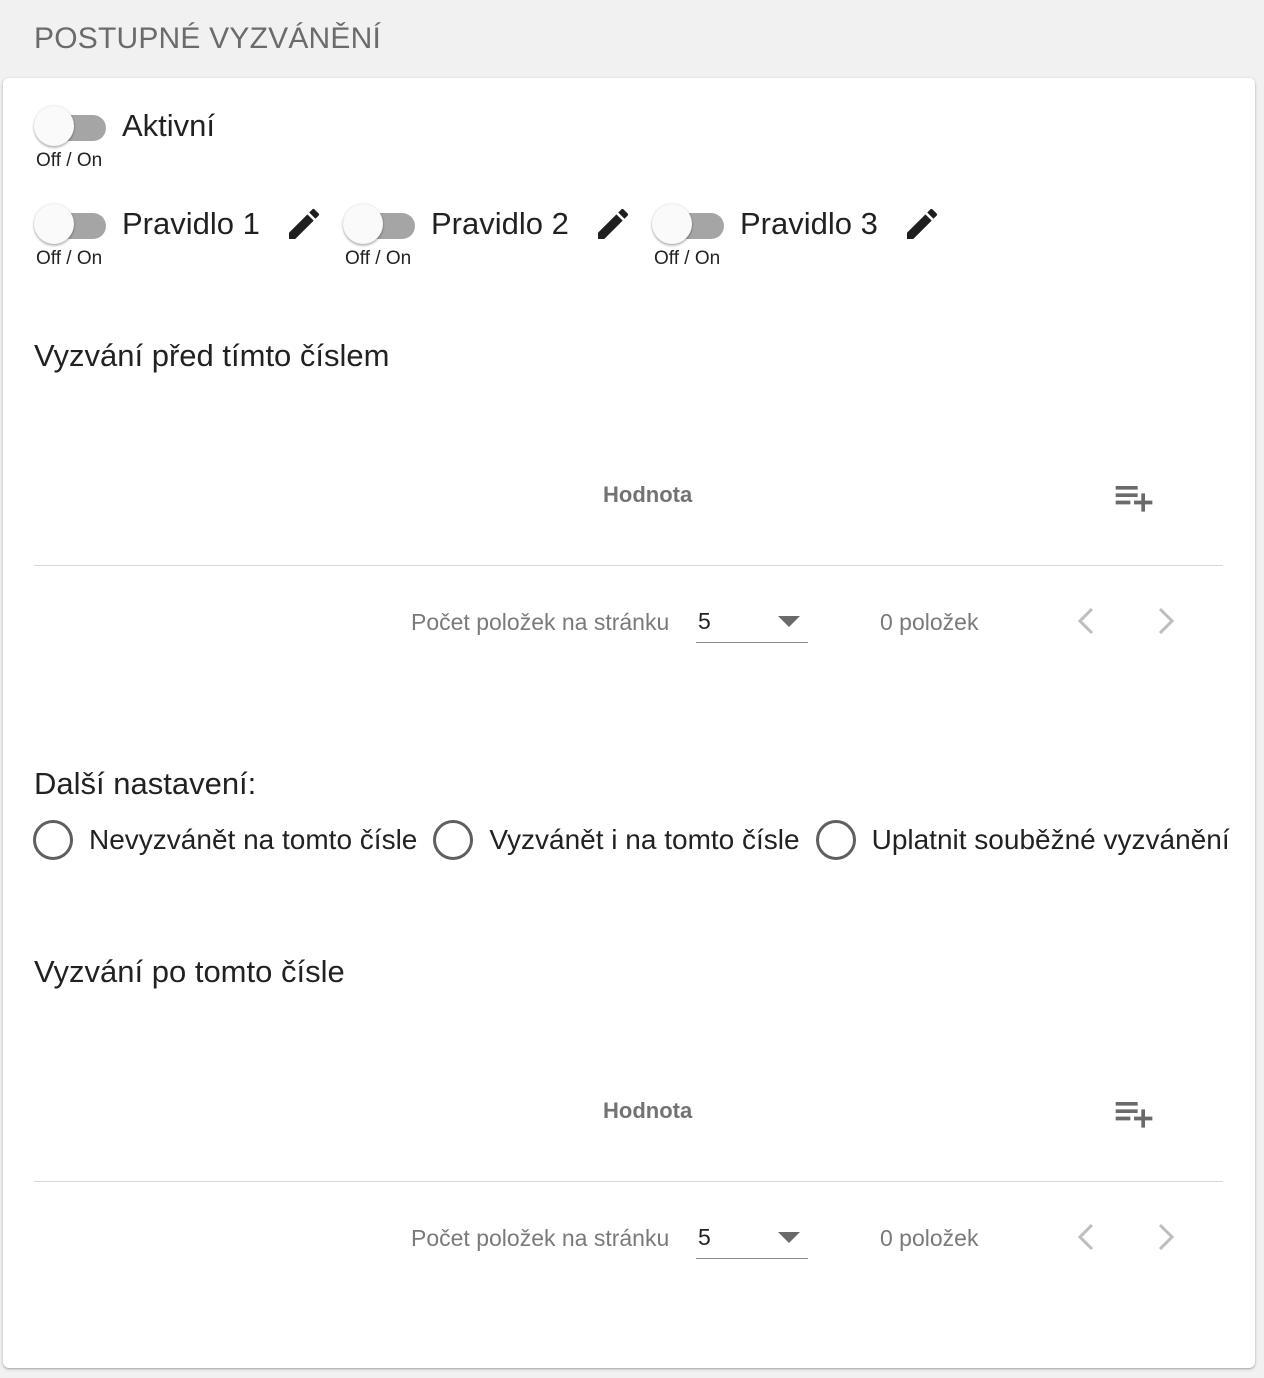 The height and width of the screenshot is (1378, 1264). I want to click on rule-3-switch, so click(688, 224).